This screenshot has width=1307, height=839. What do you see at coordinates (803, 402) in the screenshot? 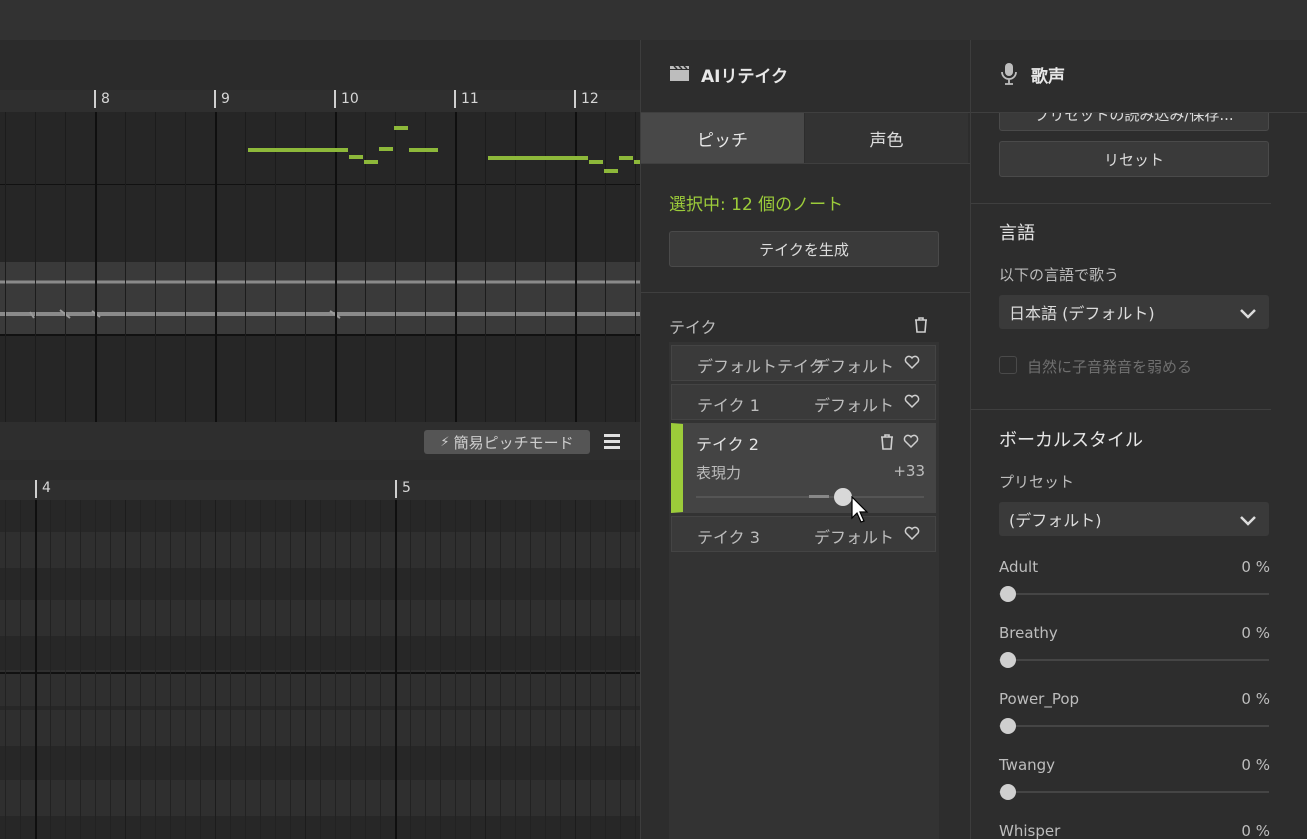
I see `take-item-1: テイク 1 デフォルト` at bounding box center [803, 402].